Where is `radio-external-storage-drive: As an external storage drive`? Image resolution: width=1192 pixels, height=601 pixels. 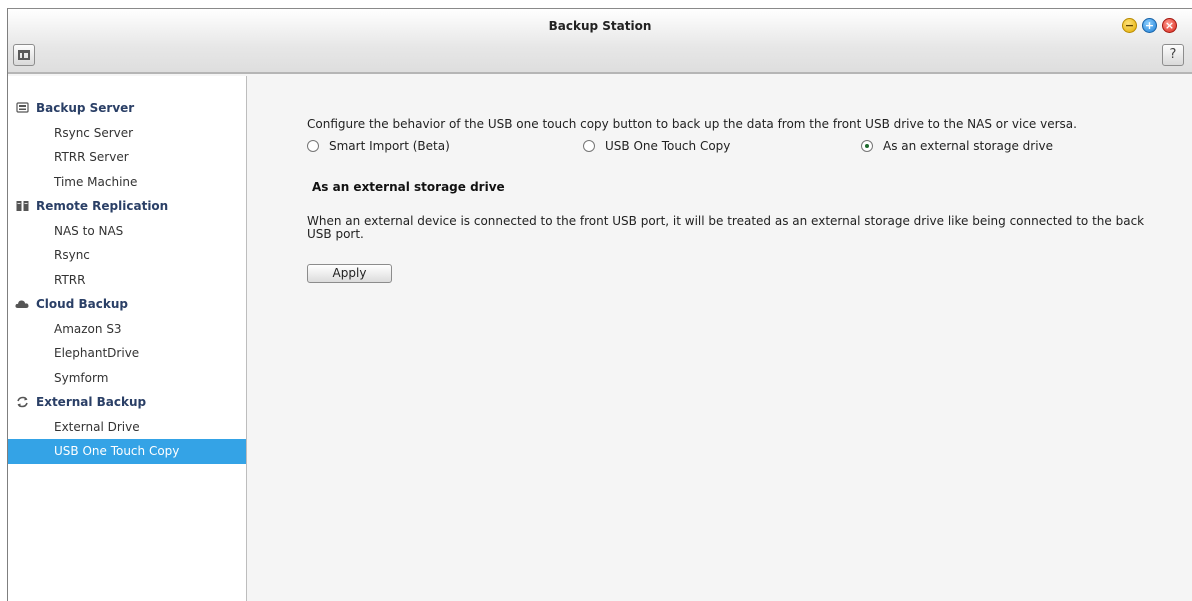
radio-external-storage-drive: As an external storage drive is located at coordinates (957, 146).